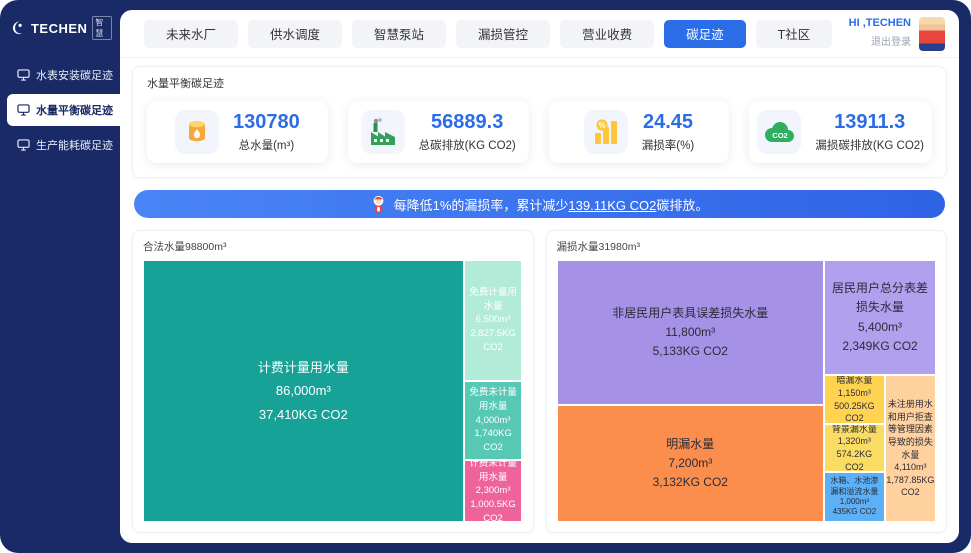 This screenshot has width=971, height=553. I want to click on svg-text: CO2, so click(780, 135).